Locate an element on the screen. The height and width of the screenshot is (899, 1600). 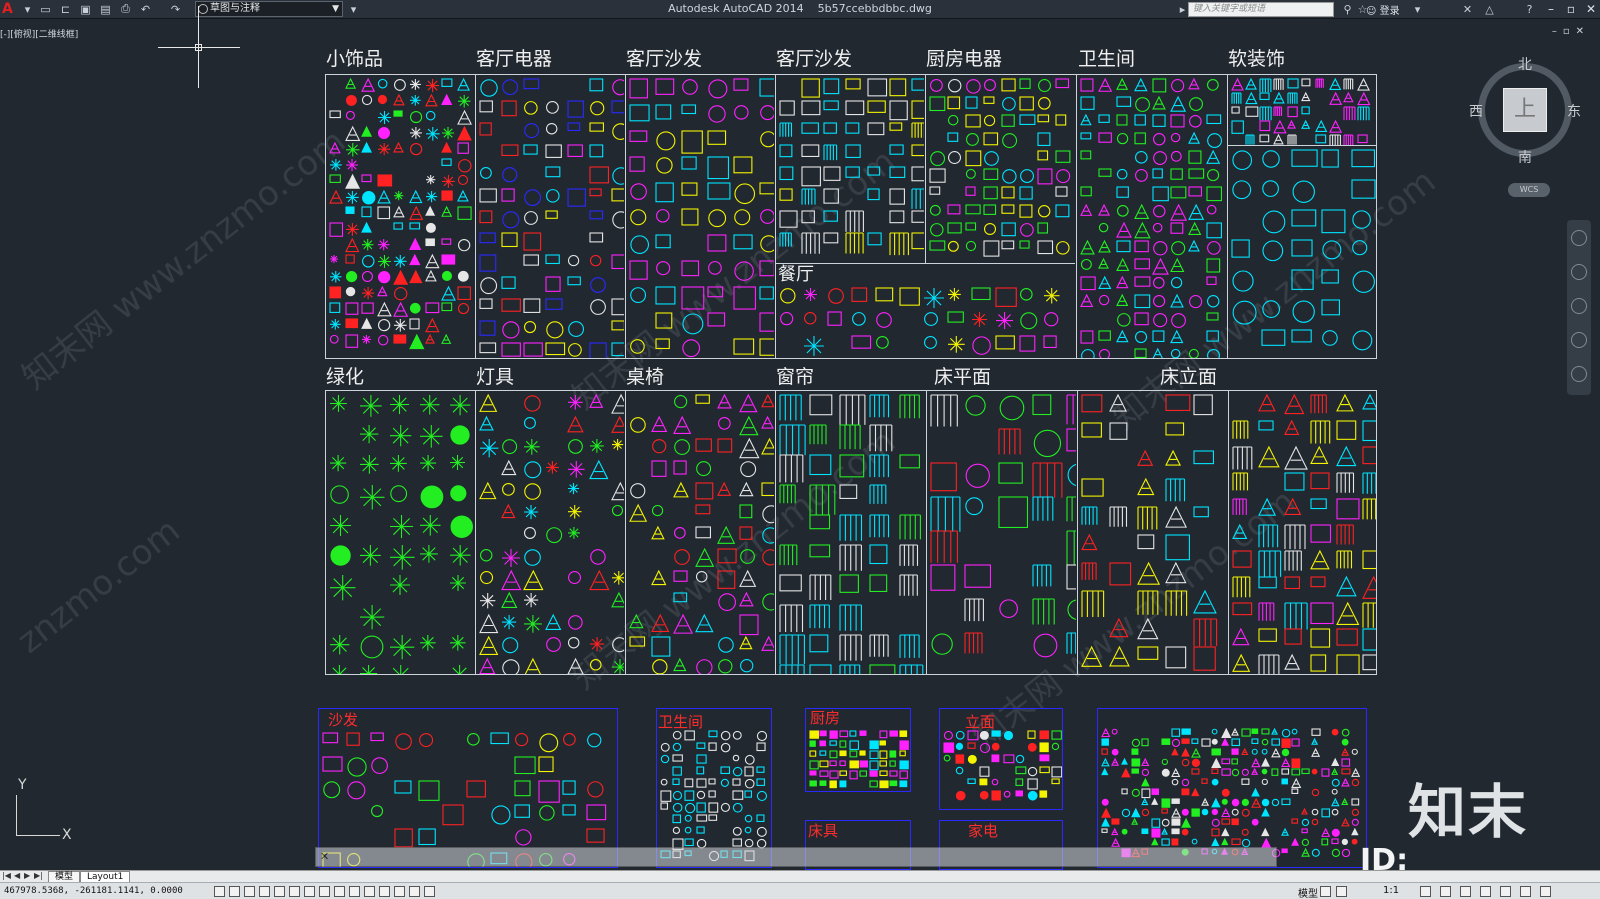
print-icon: ⎙ is located at coordinates (125, 9).